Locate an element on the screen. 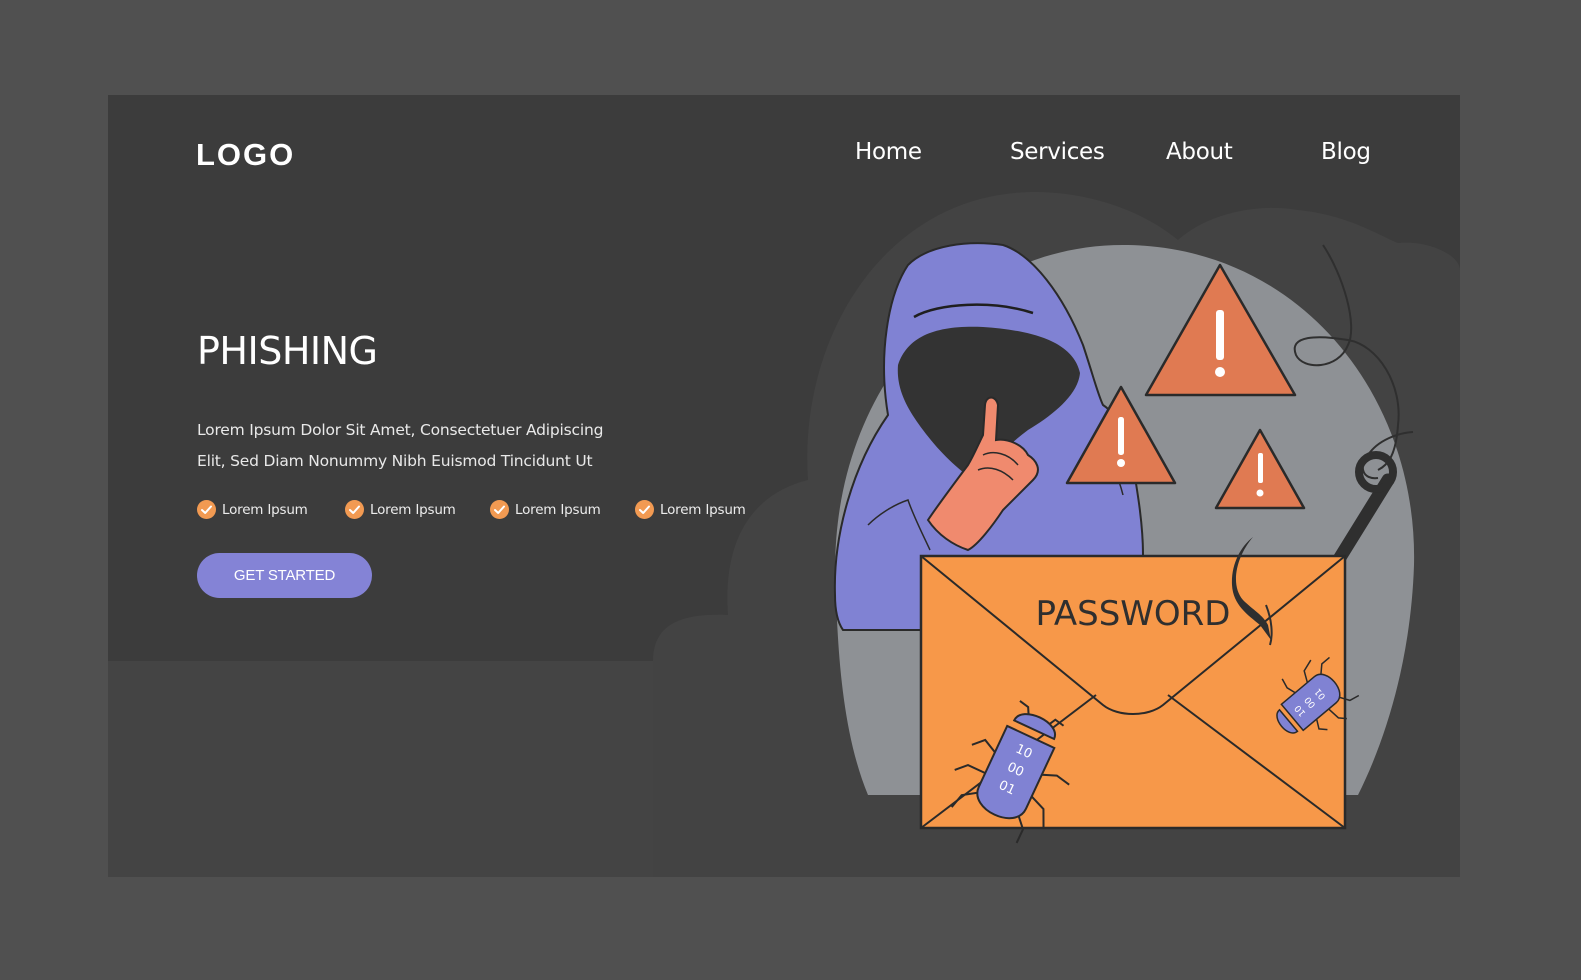  get-started-button: GET STARTED is located at coordinates (284, 575).